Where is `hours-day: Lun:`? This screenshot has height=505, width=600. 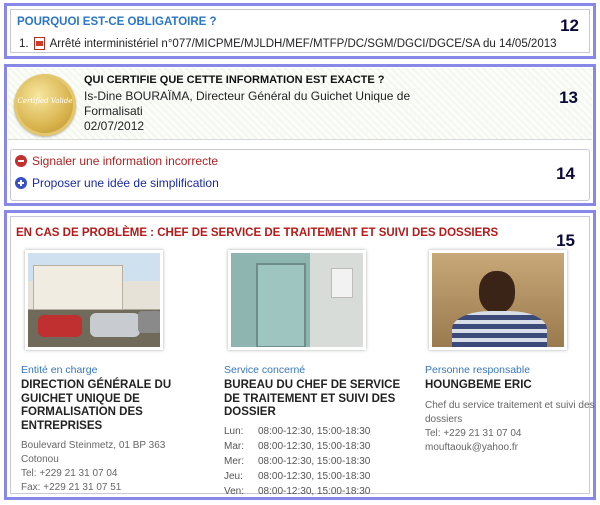
hours-day: Lun: is located at coordinates (234, 431).